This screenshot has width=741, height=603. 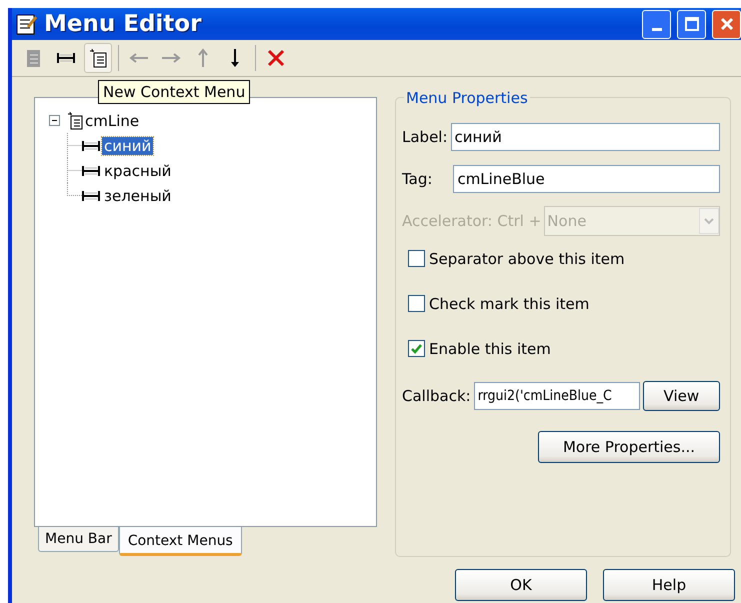 I want to click on label-field: синий, so click(x=585, y=137).